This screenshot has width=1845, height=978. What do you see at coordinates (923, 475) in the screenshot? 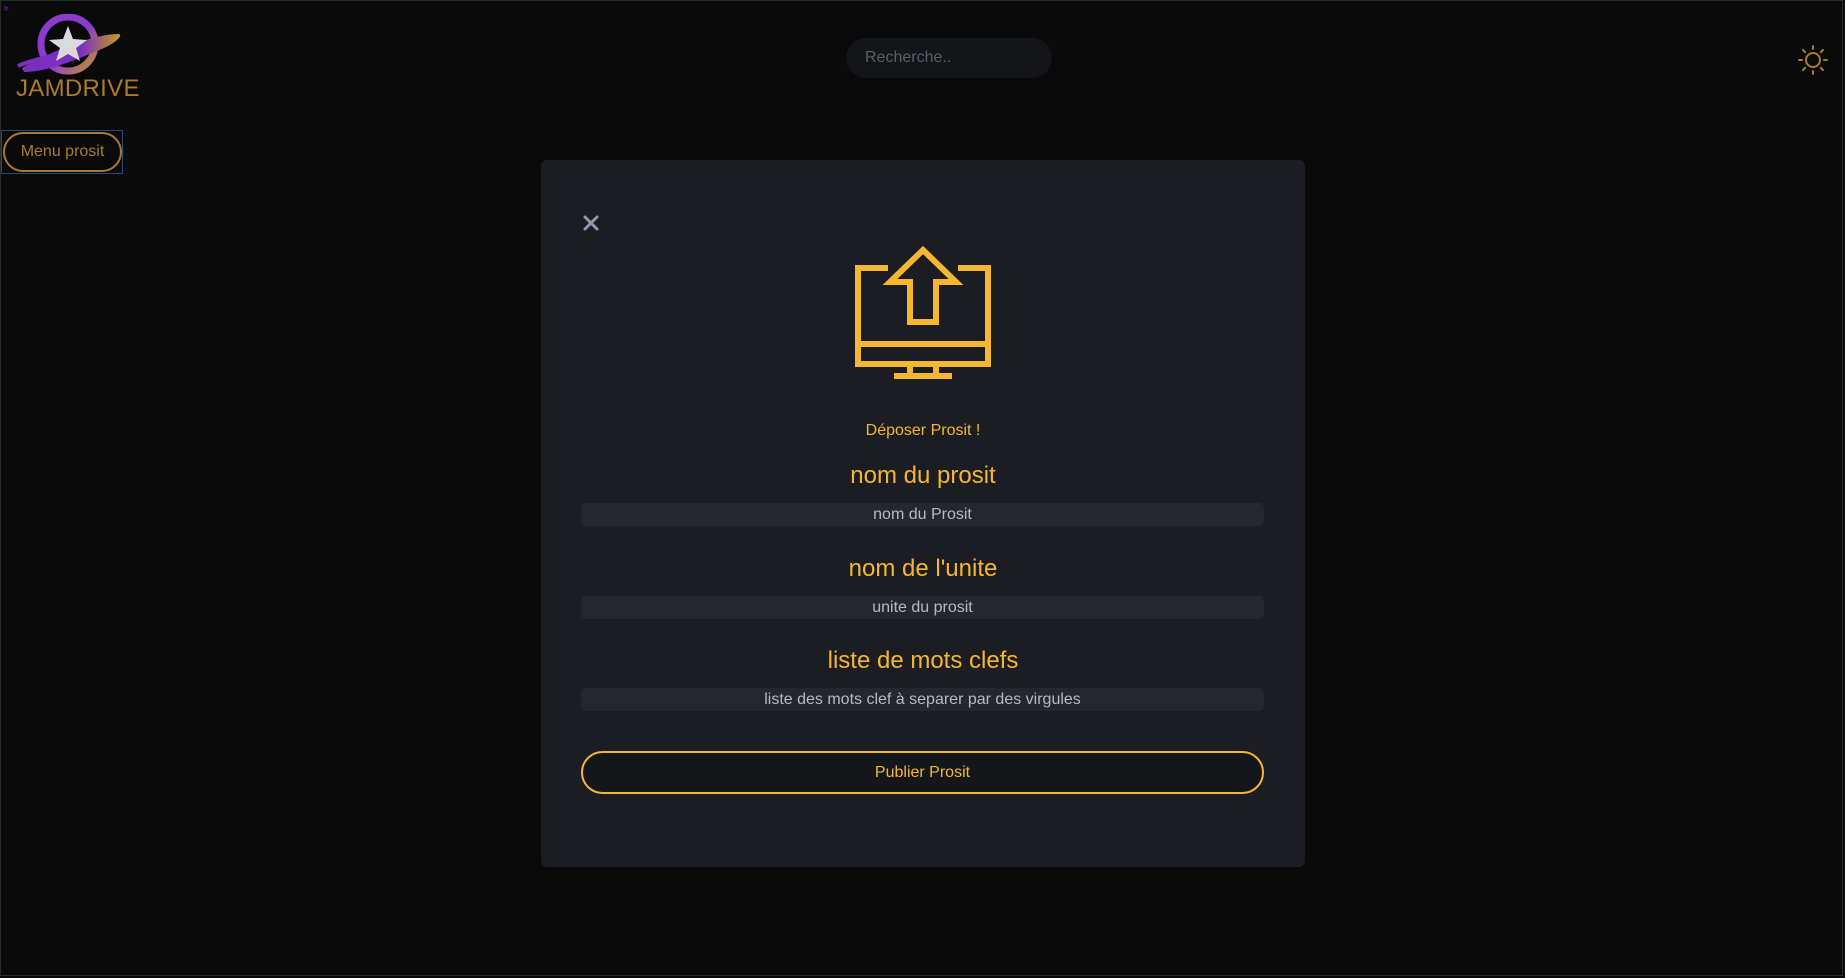
I see `prosit-name-label: nom du prosit` at bounding box center [923, 475].